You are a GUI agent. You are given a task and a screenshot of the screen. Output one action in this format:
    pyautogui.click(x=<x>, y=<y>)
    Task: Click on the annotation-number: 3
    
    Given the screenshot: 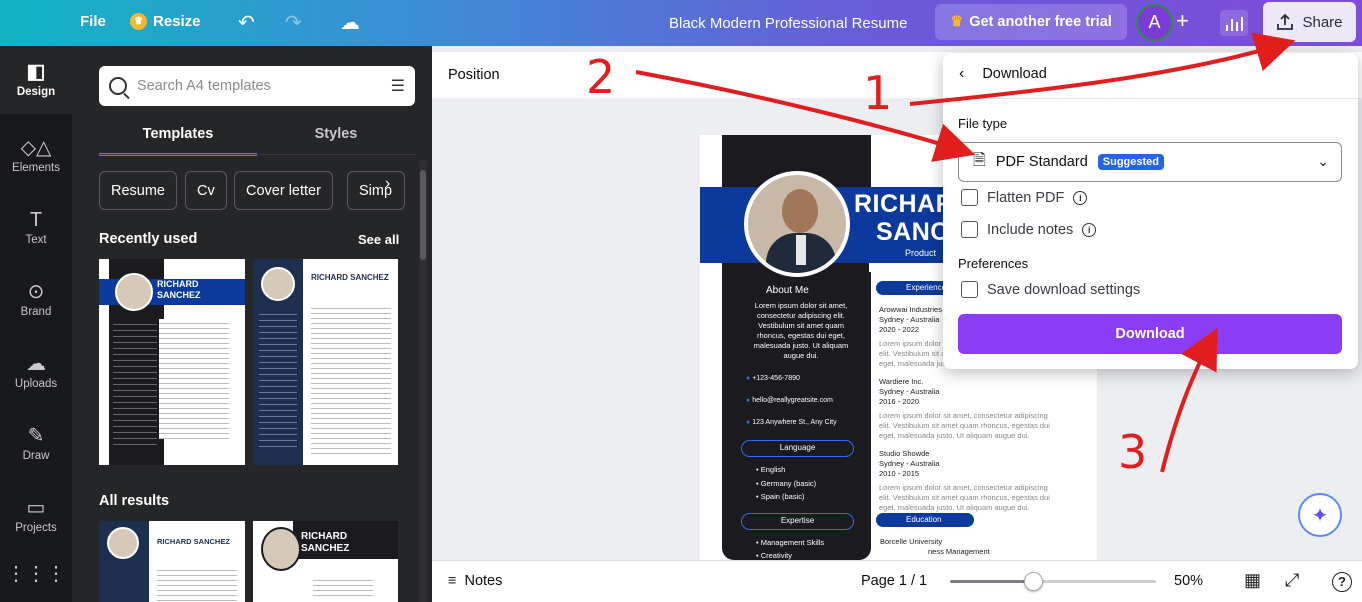 What is the action you would take?
    pyautogui.click(x=1133, y=452)
    